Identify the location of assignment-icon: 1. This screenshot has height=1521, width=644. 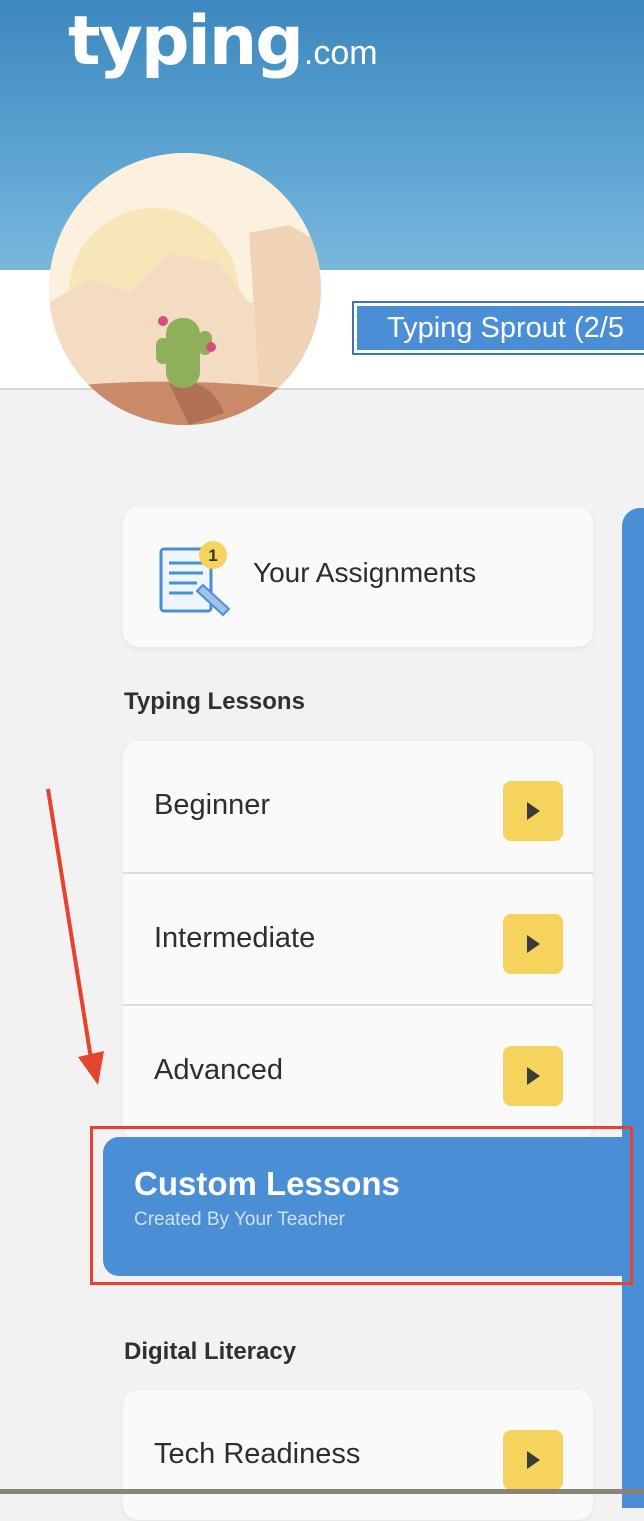
(195, 579).